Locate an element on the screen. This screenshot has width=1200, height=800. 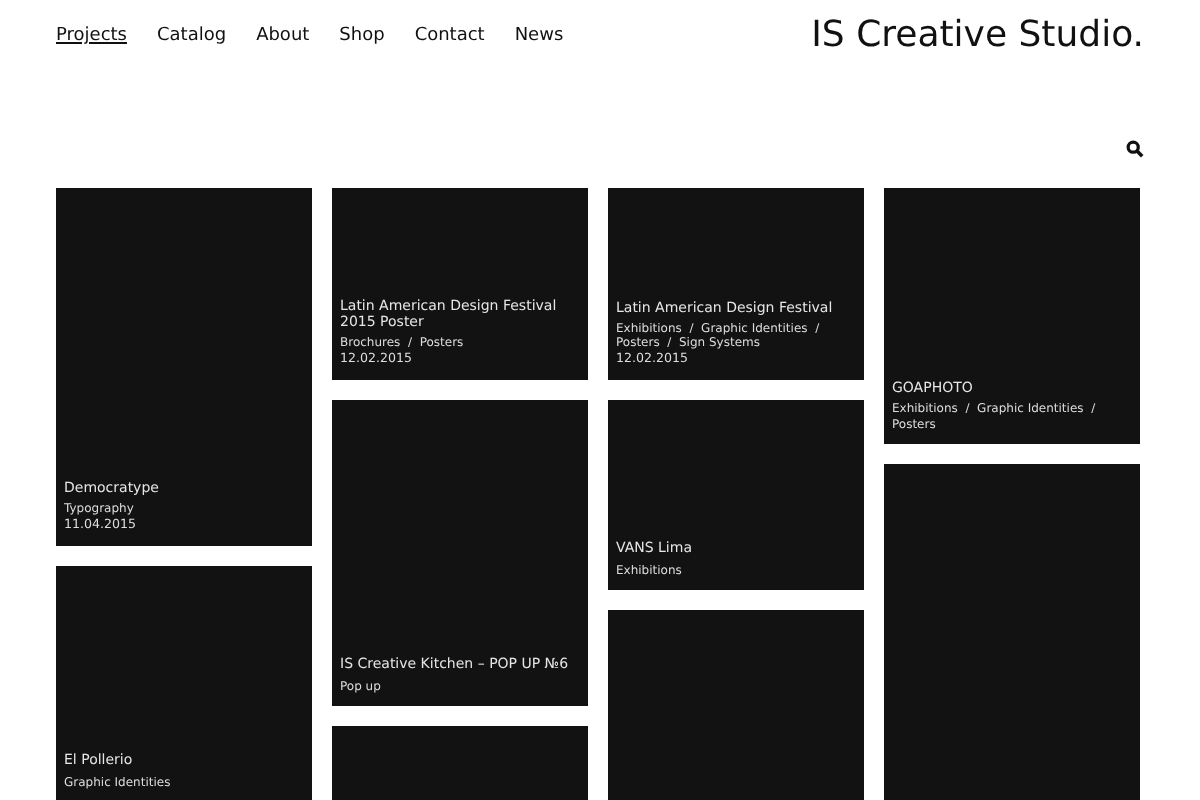
nav-link: Catalog is located at coordinates (191, 37).